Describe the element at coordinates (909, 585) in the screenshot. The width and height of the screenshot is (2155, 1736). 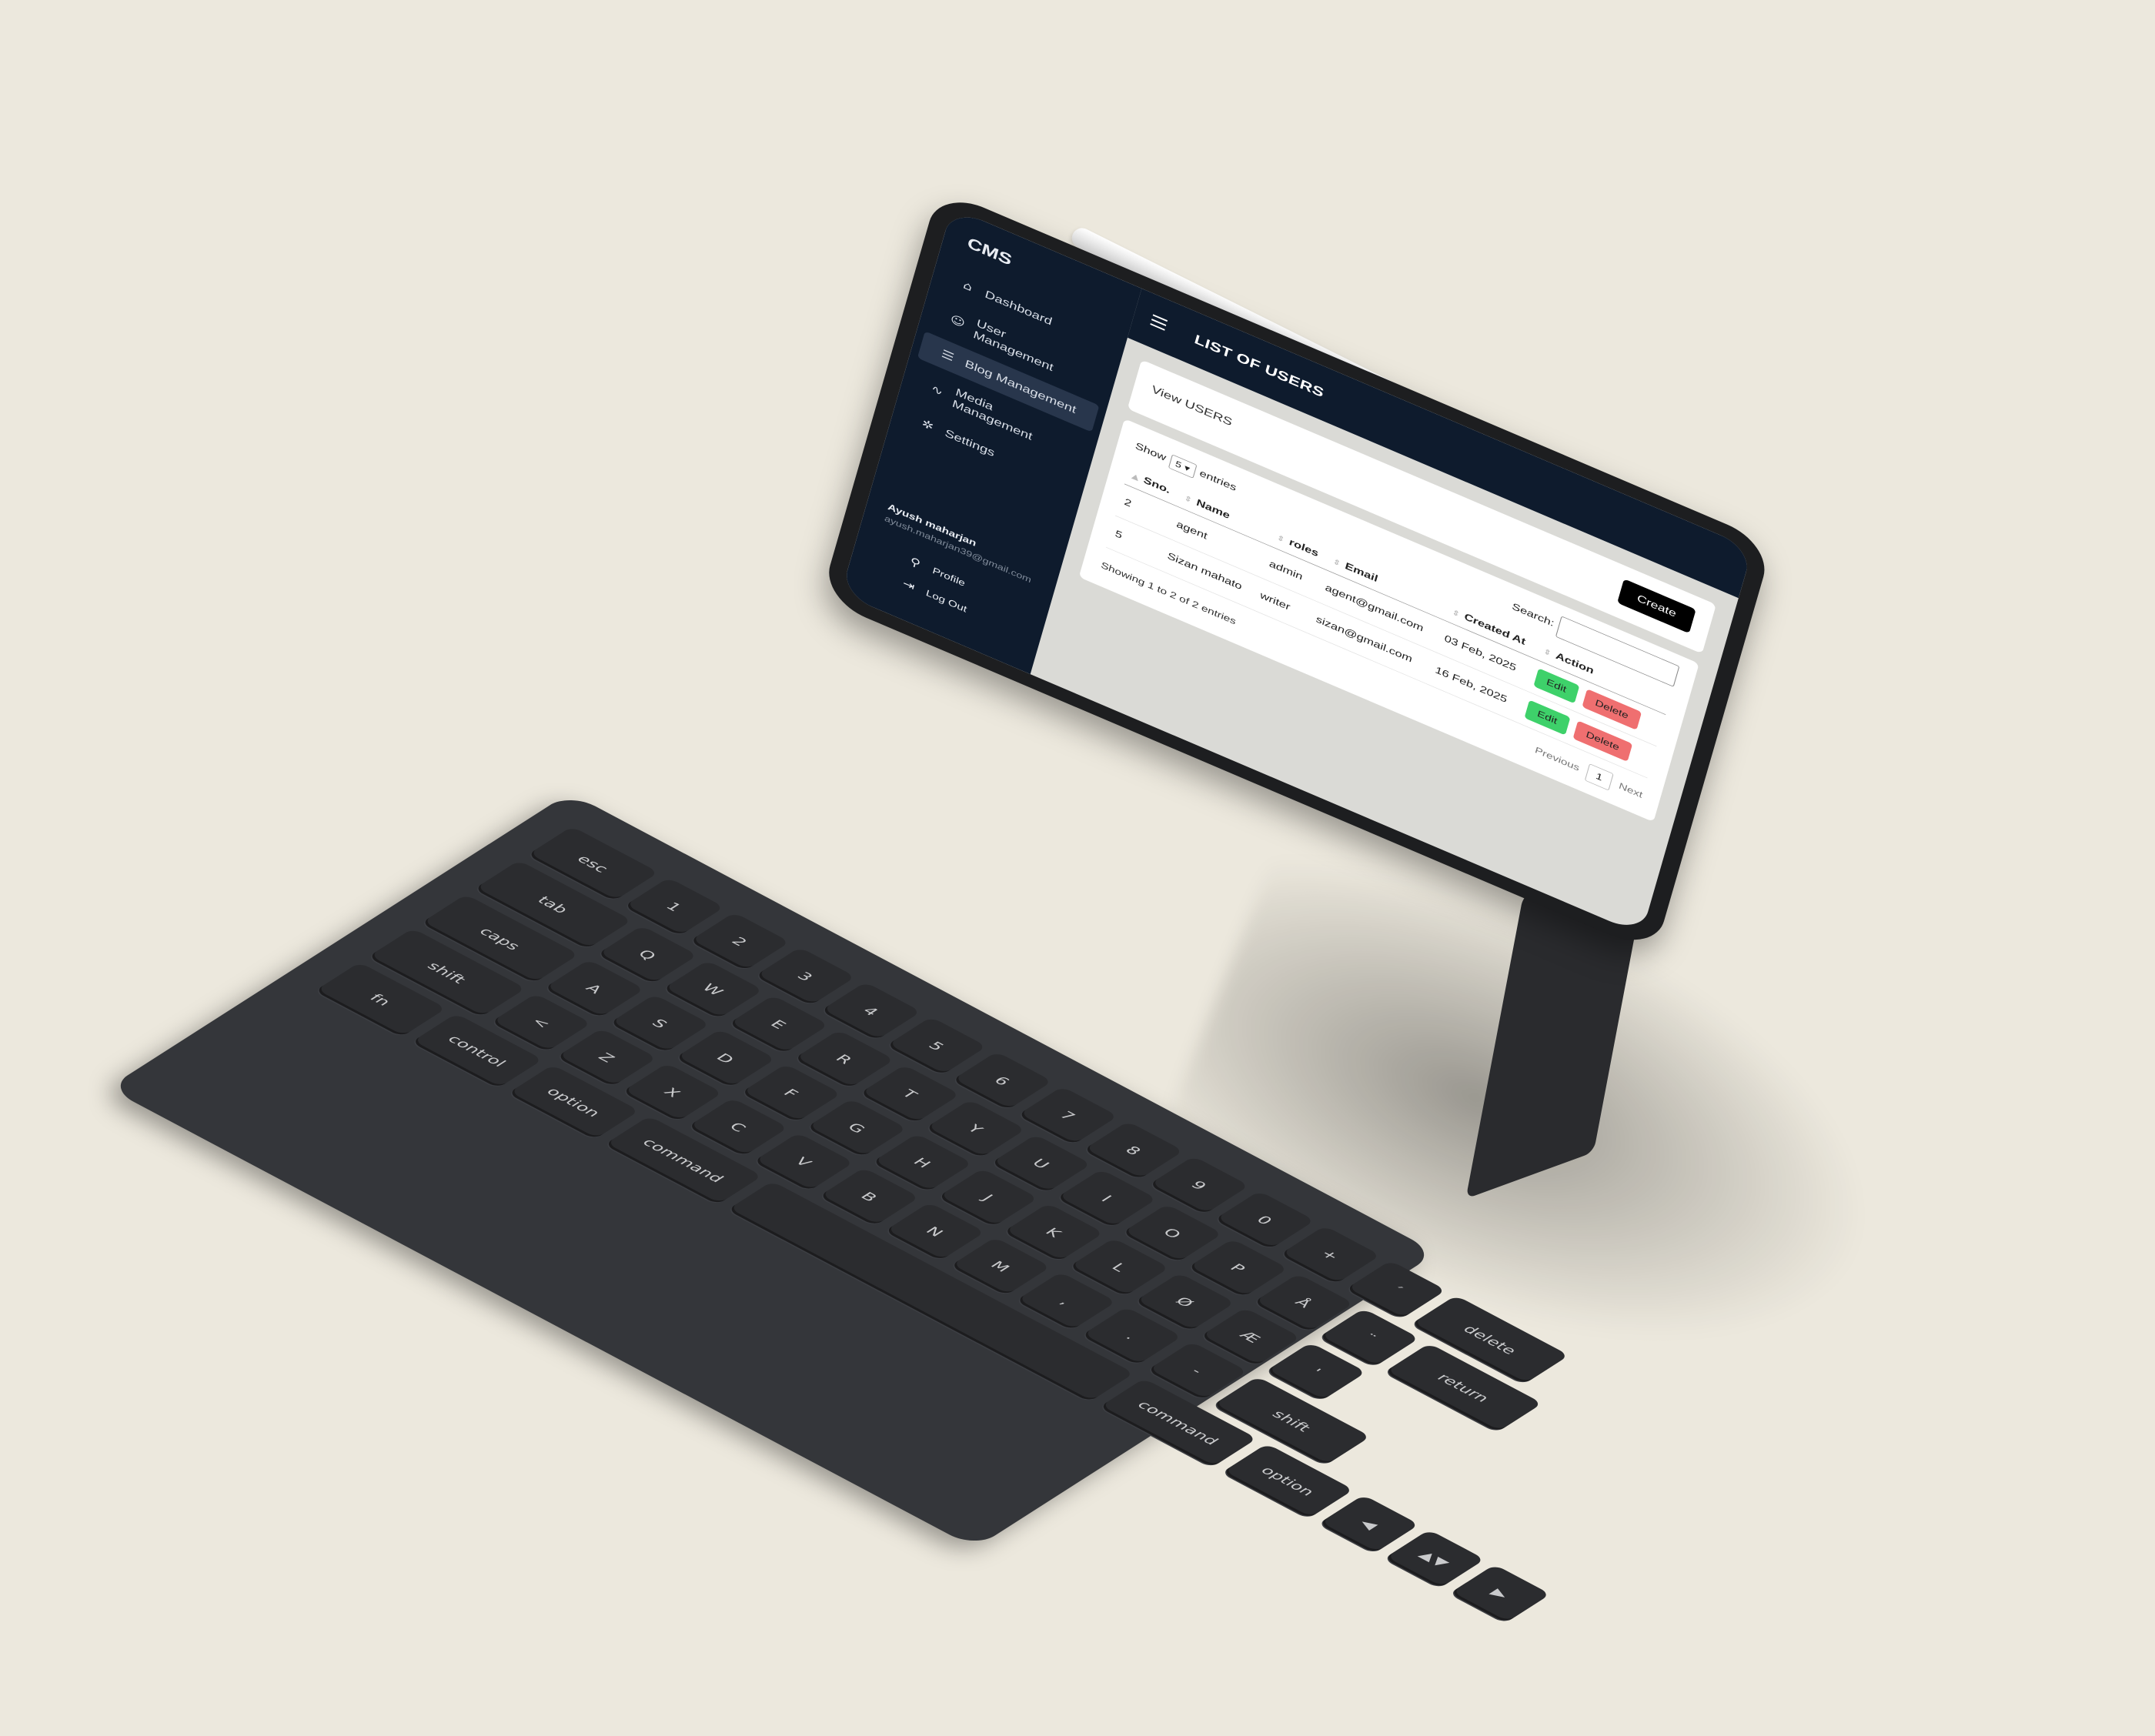
I see `logout-icon: ⇥` at that location.